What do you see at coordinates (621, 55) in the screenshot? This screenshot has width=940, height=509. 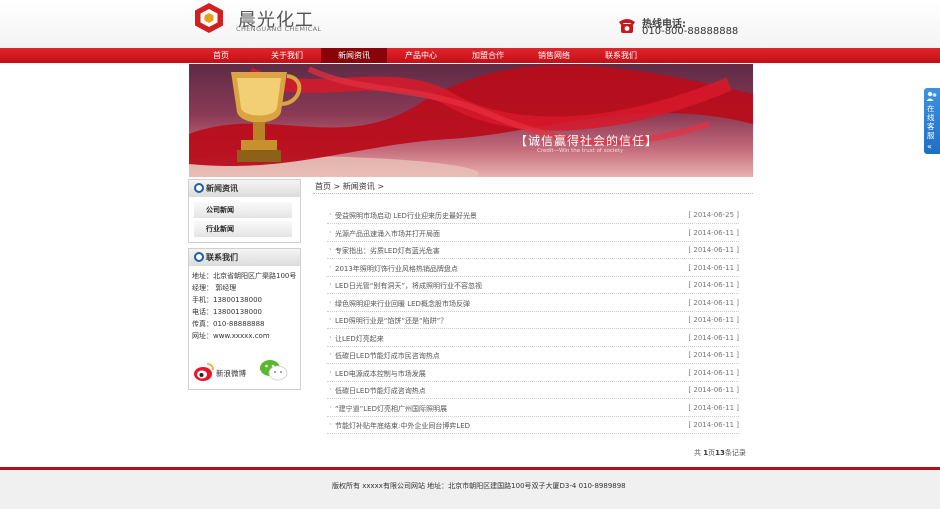 I see `nav-item-contact: 联系我们` at bounding box center [621, 55].